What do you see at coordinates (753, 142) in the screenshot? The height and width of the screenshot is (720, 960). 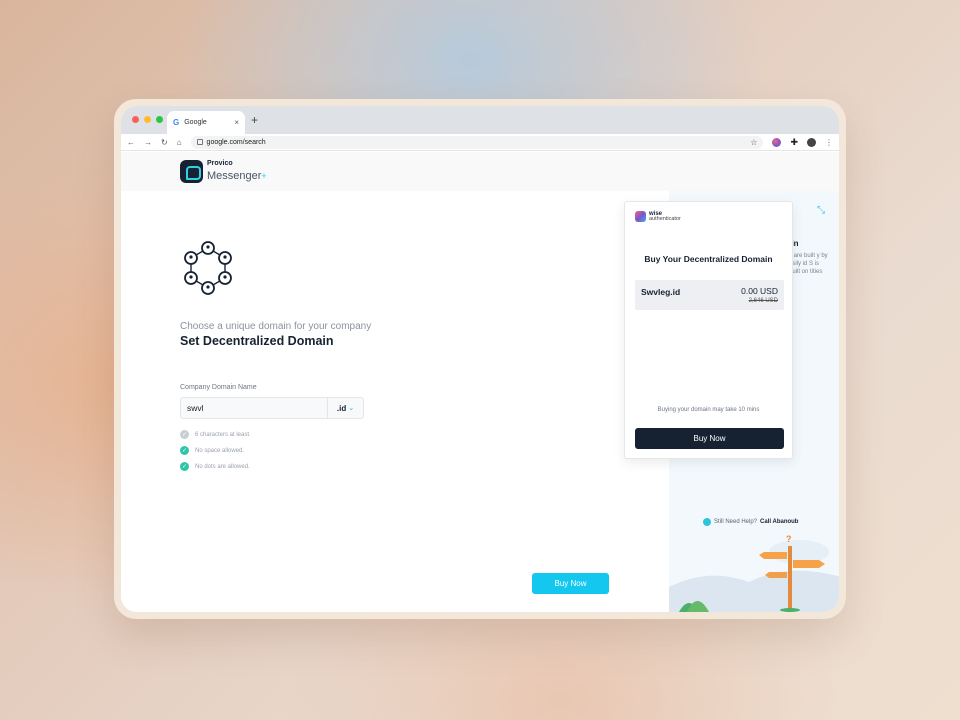 I see `bookmark-star-icon: ☆` at bounding box center [753, 142].